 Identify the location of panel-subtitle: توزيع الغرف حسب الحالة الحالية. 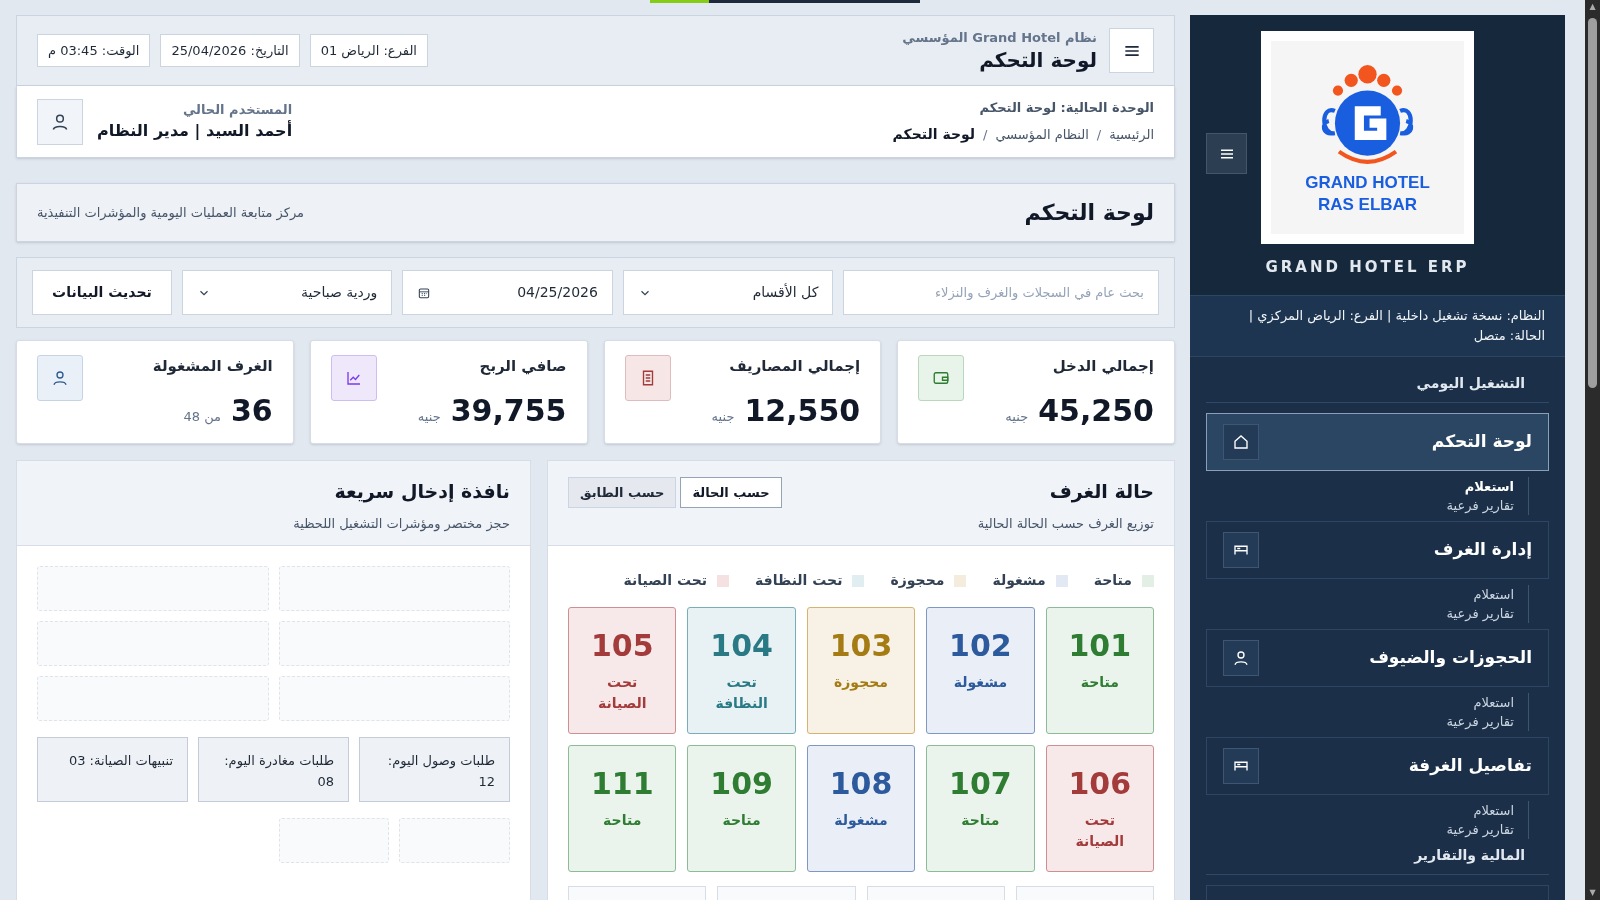
(1065, 523).